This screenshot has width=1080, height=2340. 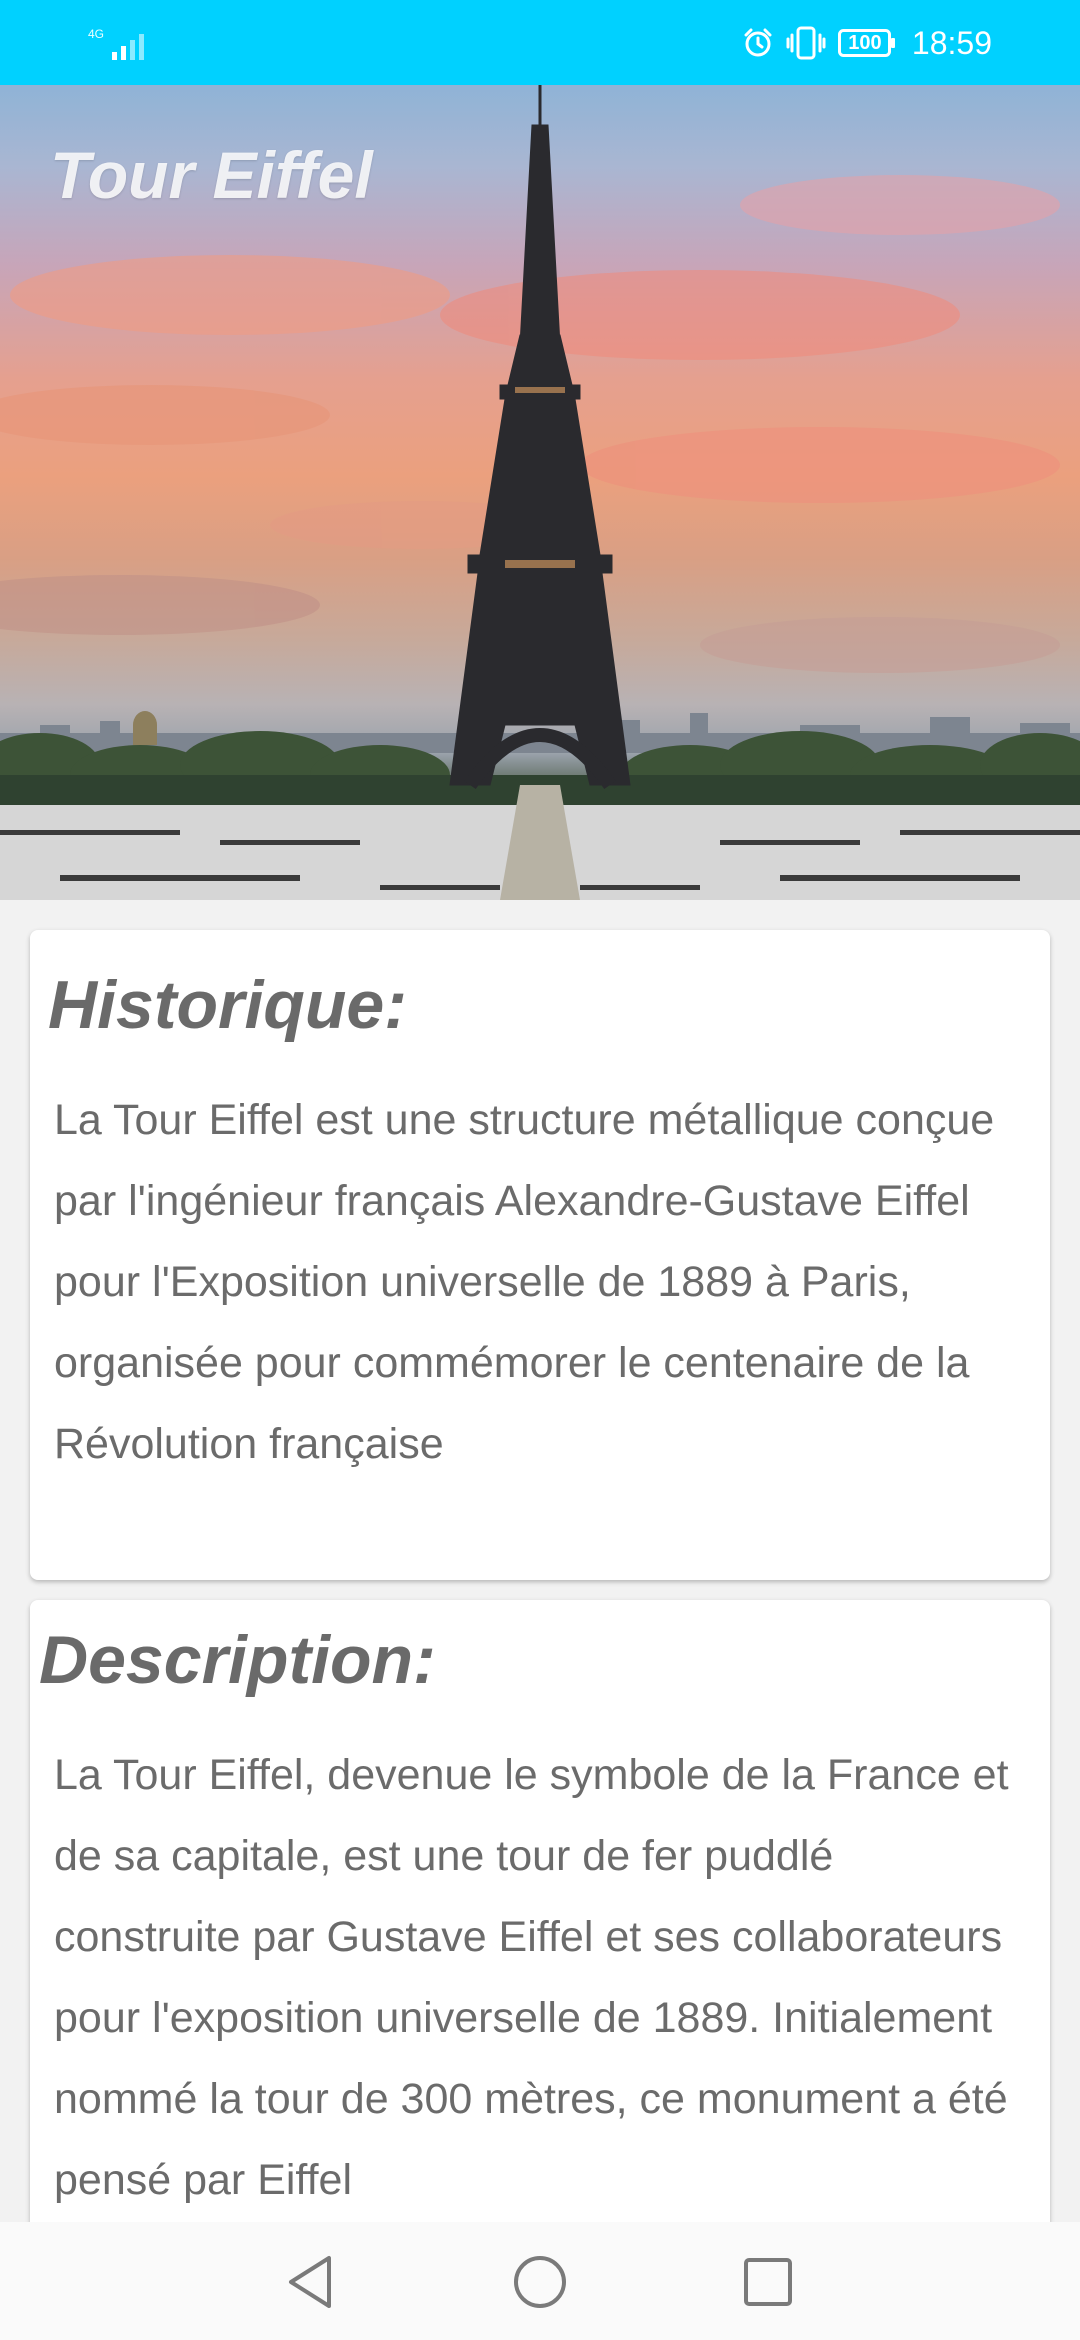 I want to click on network-type-label: 4G, so click(x=96, y=34).